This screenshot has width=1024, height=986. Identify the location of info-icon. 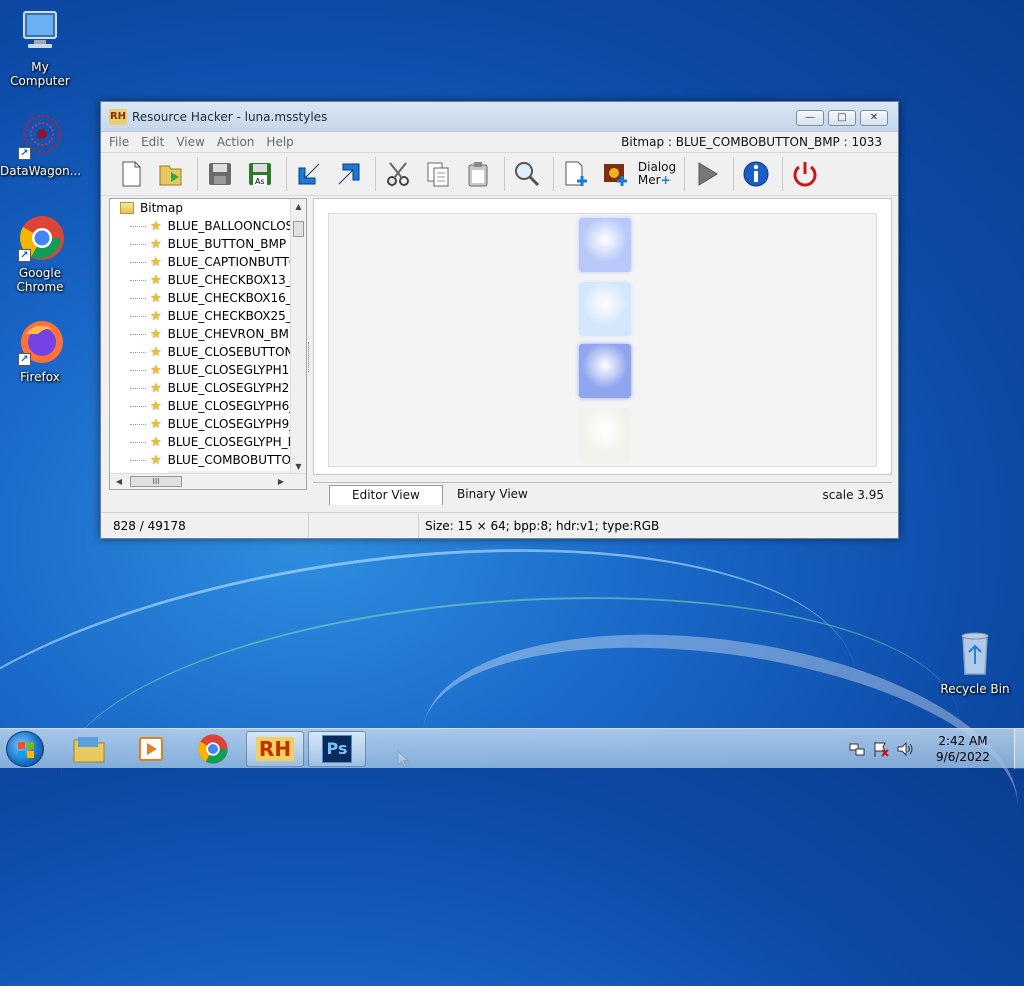
(756, 174).